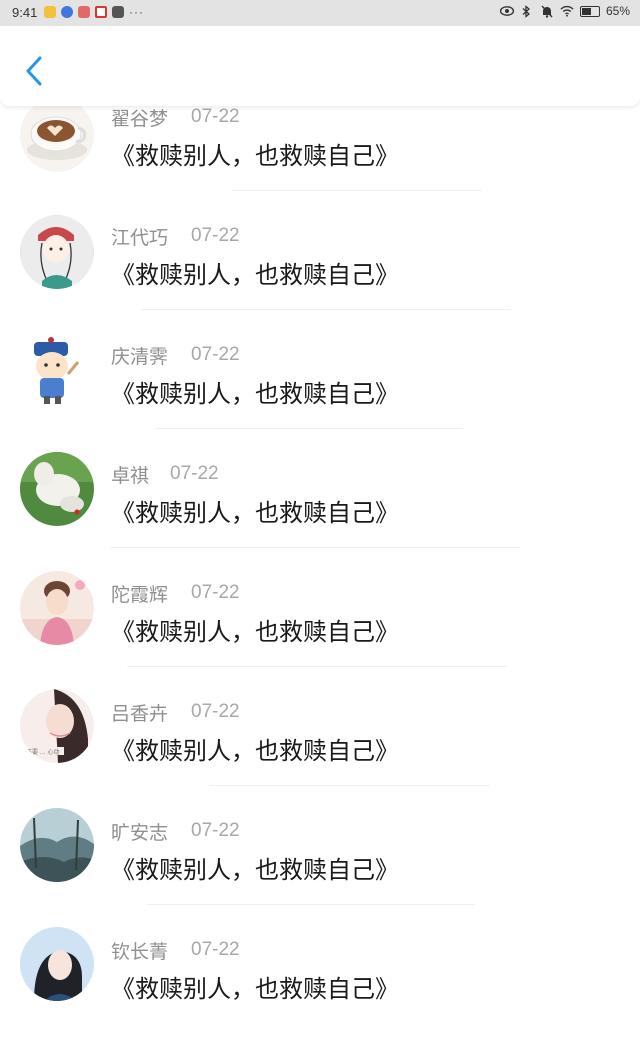 The width and height of the screenshot is (640, 1045). Describe the element at coordinates (140, 119) in the screenshot. I see `commenter-name: 翟谷梦` at that location.